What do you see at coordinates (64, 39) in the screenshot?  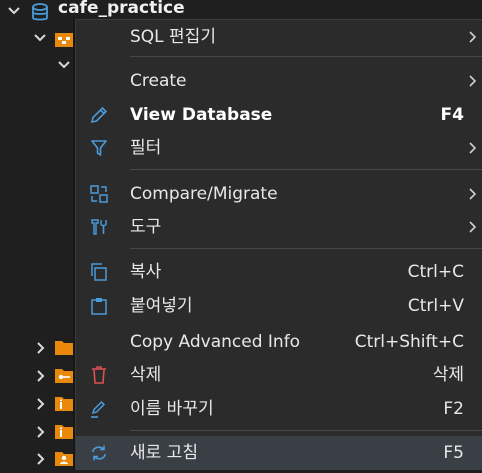 I see `databases-folder-icon` at bounding box center [64, 39].